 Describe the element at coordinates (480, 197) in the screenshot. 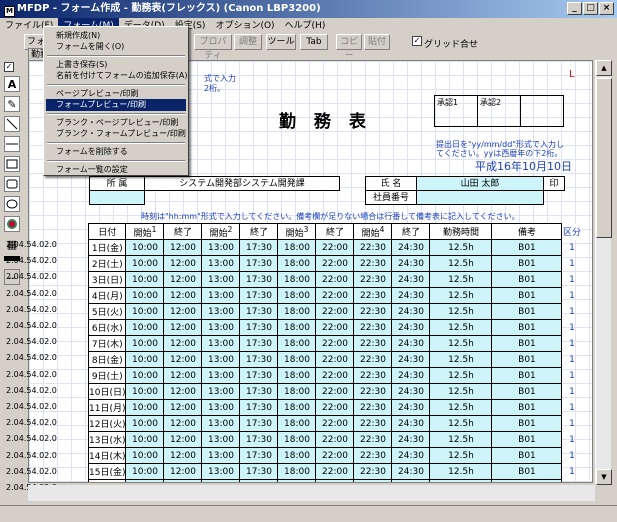

I see `empno-value` at that location.